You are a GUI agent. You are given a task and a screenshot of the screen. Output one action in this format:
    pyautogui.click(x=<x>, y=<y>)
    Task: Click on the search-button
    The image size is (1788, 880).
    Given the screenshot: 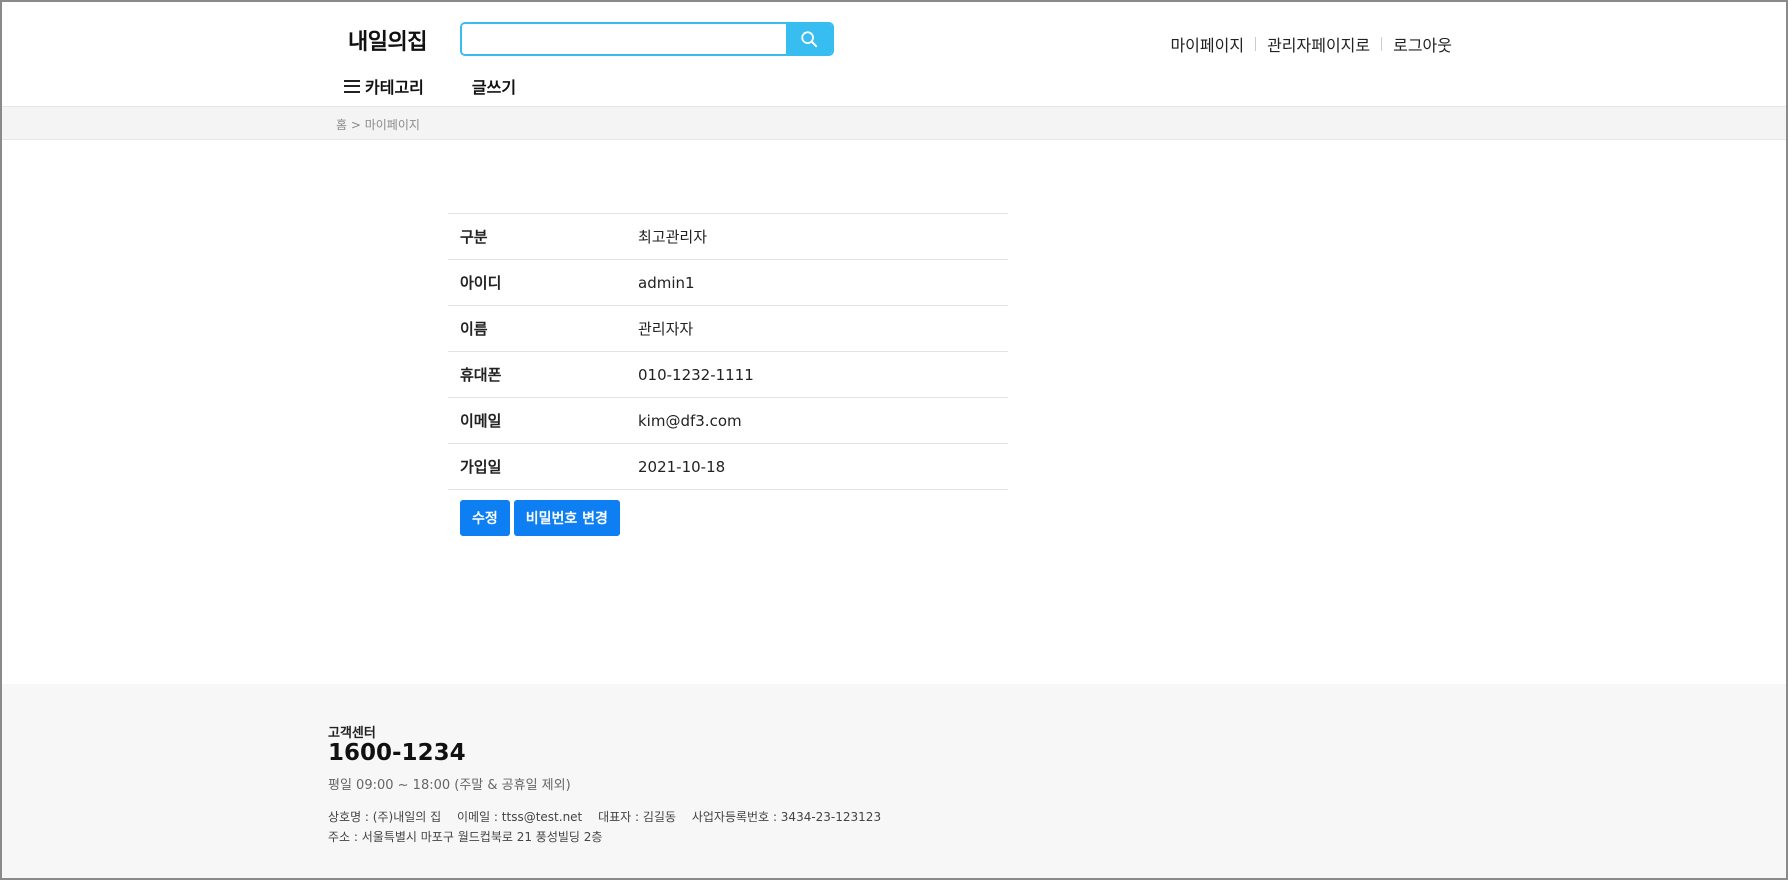 What is the action you would take?
    pyautogui.click(x=809, y=39)
    